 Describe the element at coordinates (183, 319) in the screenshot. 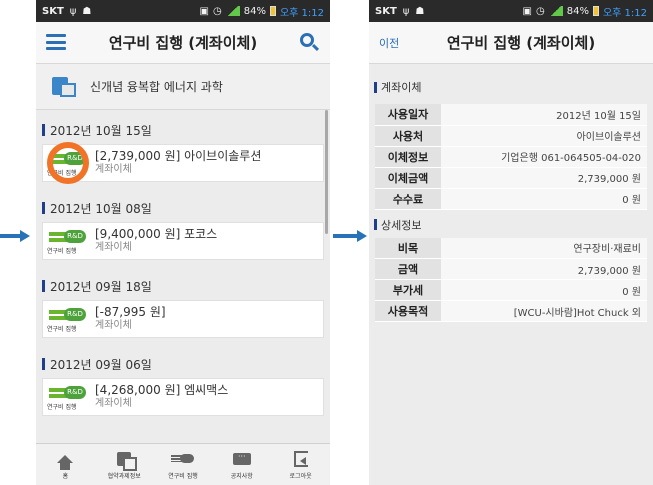

I see `transaction-item: R&D 연구비 집행 [-87,995 원] 계좌이체` at that location.